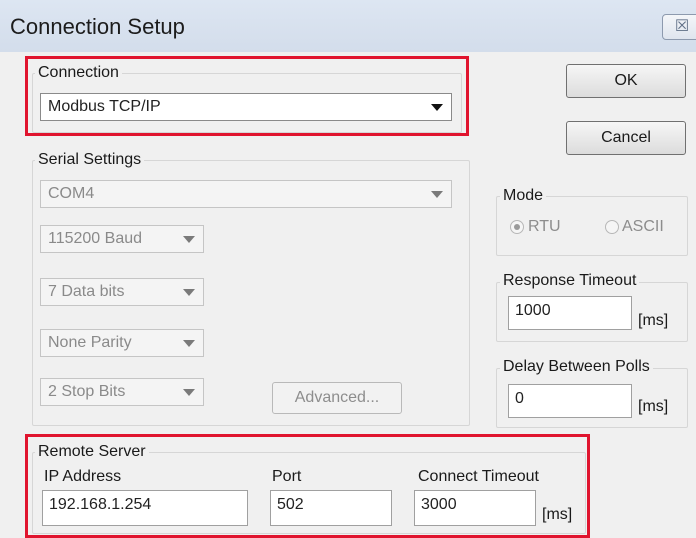 This screenshot has width=696, height=538. Describe the element at coordinates (87, 391) in the screenshot. I see `stop-bits-value: 2 Stop Bits` at that location.